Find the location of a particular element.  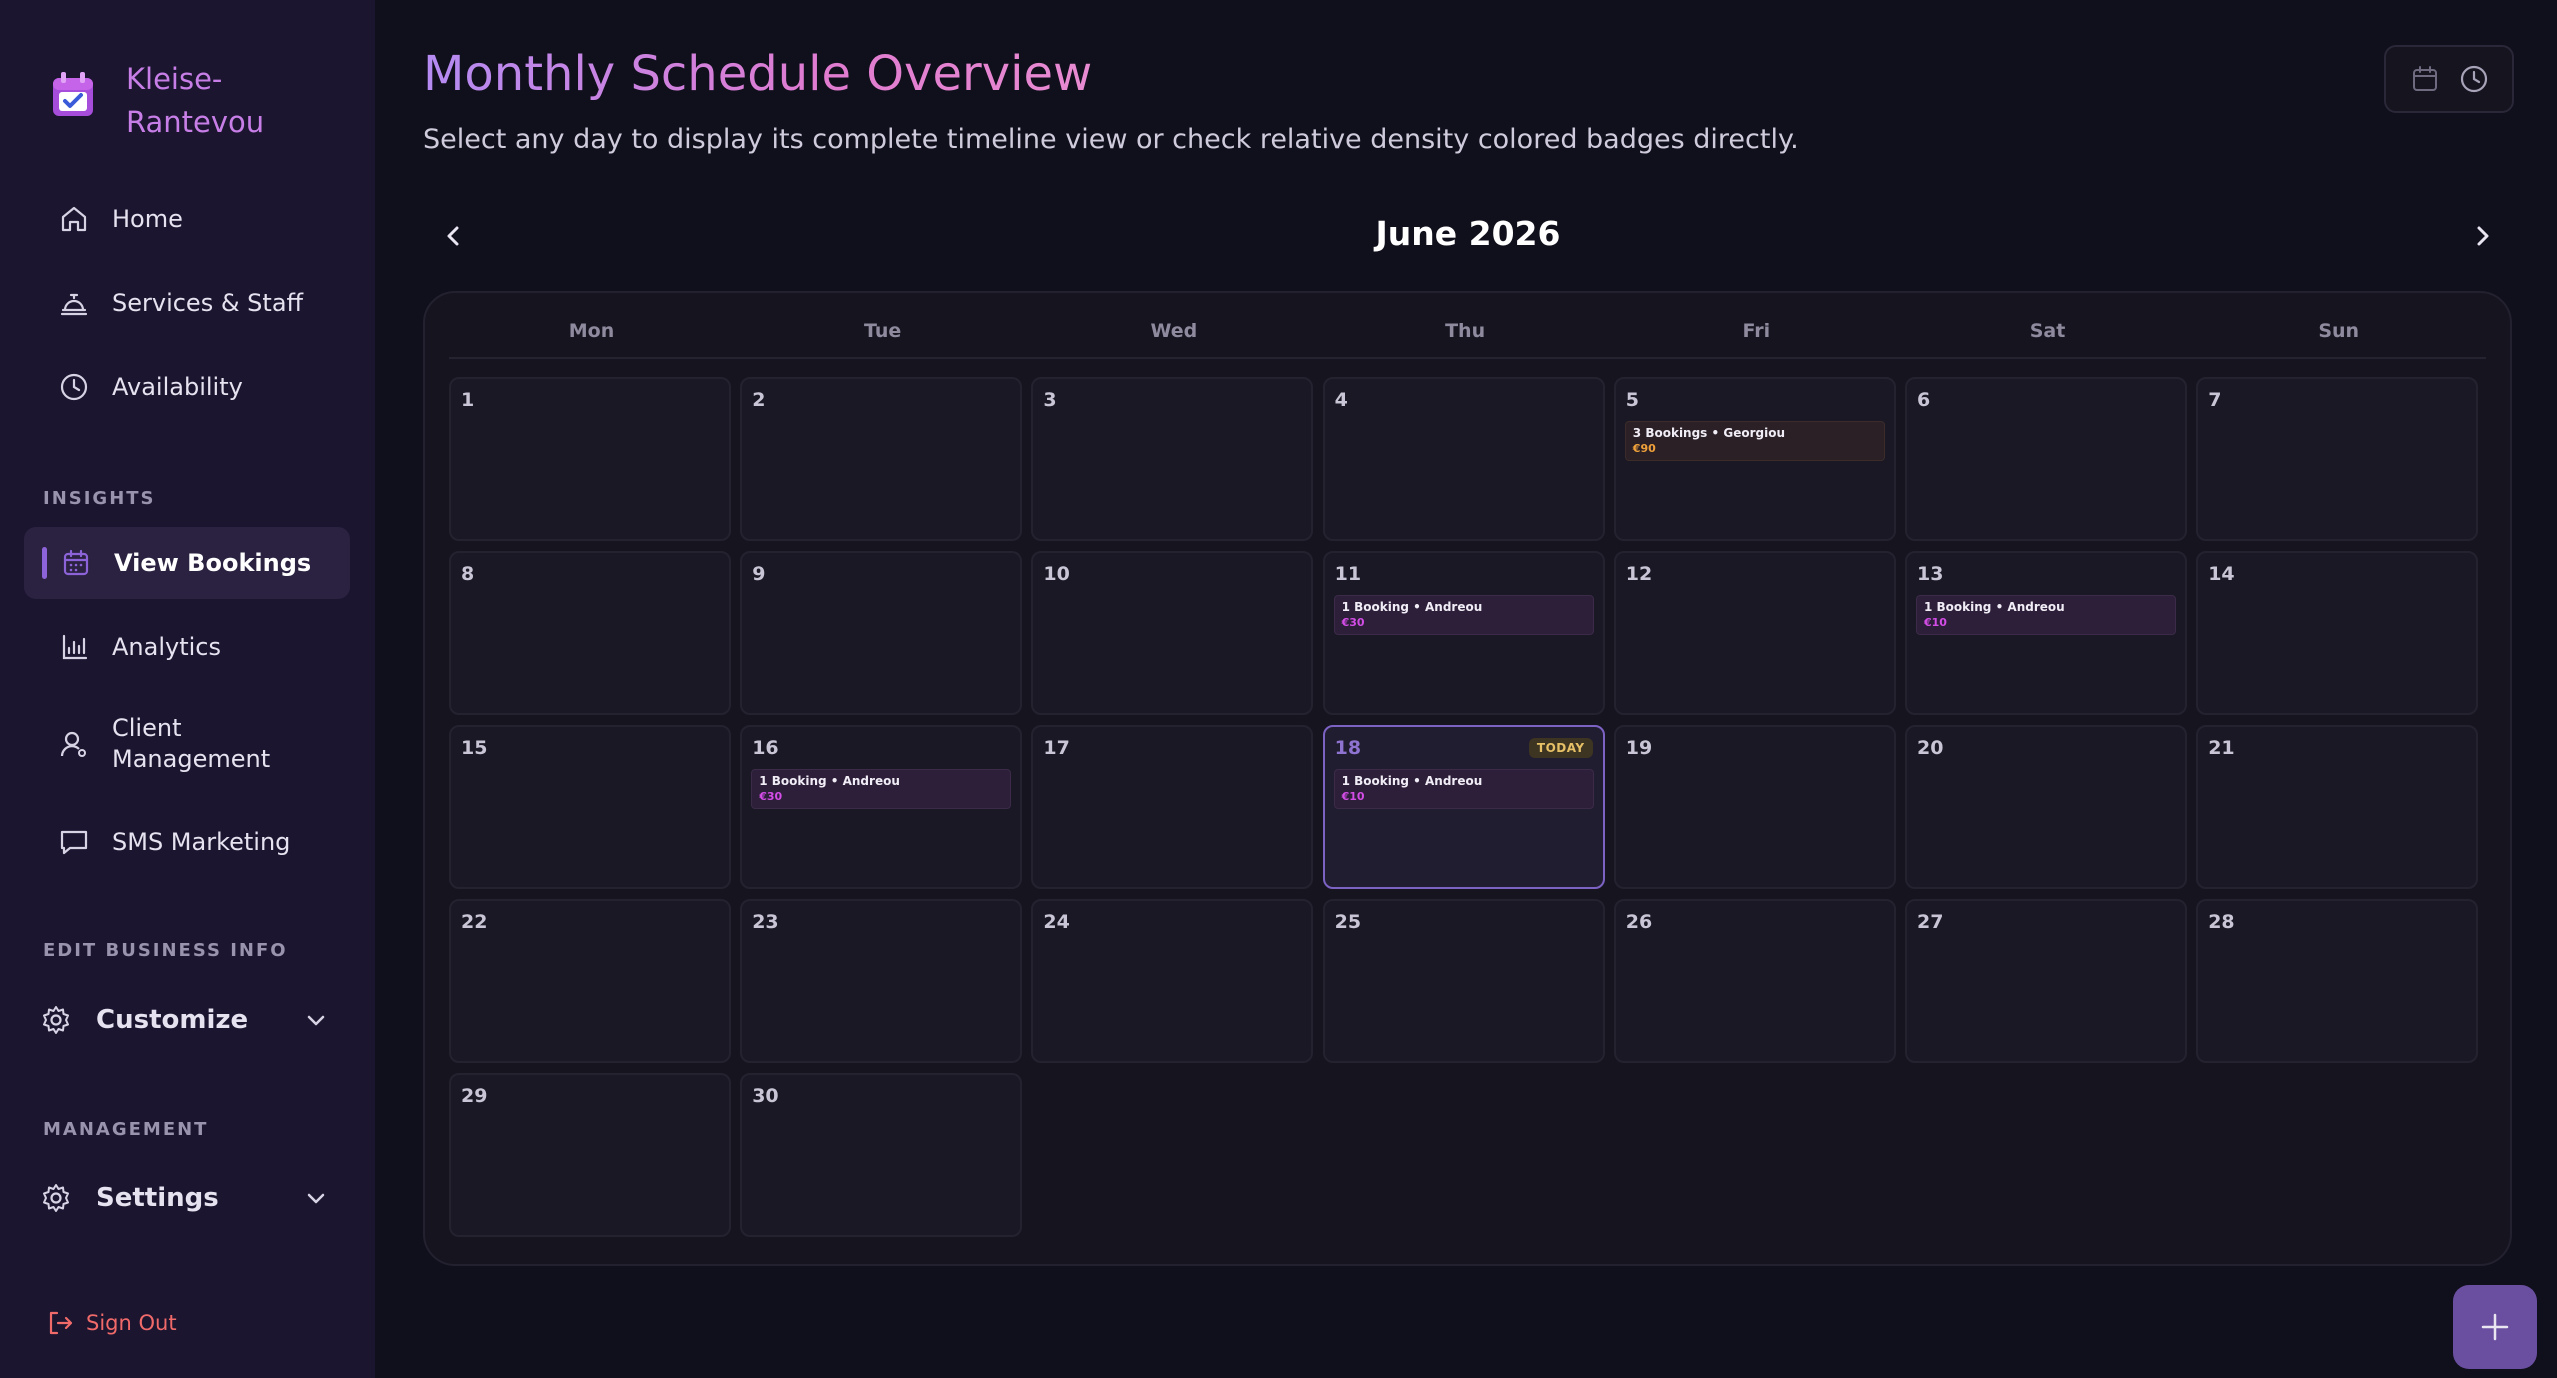

sign-out-button: Sign Out is located at coordinates (111, 1323).